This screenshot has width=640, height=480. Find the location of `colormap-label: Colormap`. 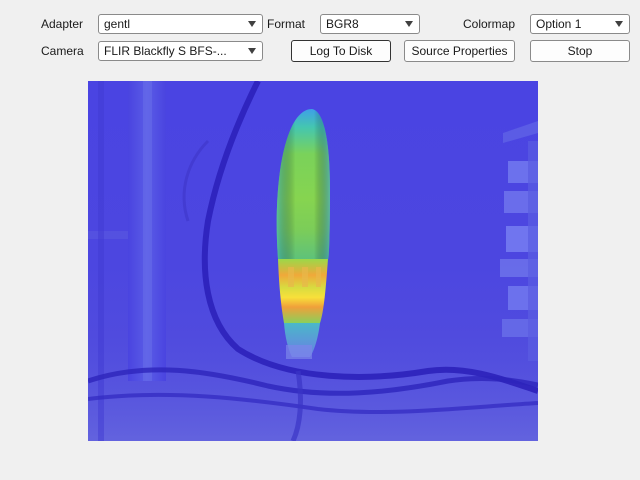

colormap-label: Colormap is located at coordinates (489, 24).